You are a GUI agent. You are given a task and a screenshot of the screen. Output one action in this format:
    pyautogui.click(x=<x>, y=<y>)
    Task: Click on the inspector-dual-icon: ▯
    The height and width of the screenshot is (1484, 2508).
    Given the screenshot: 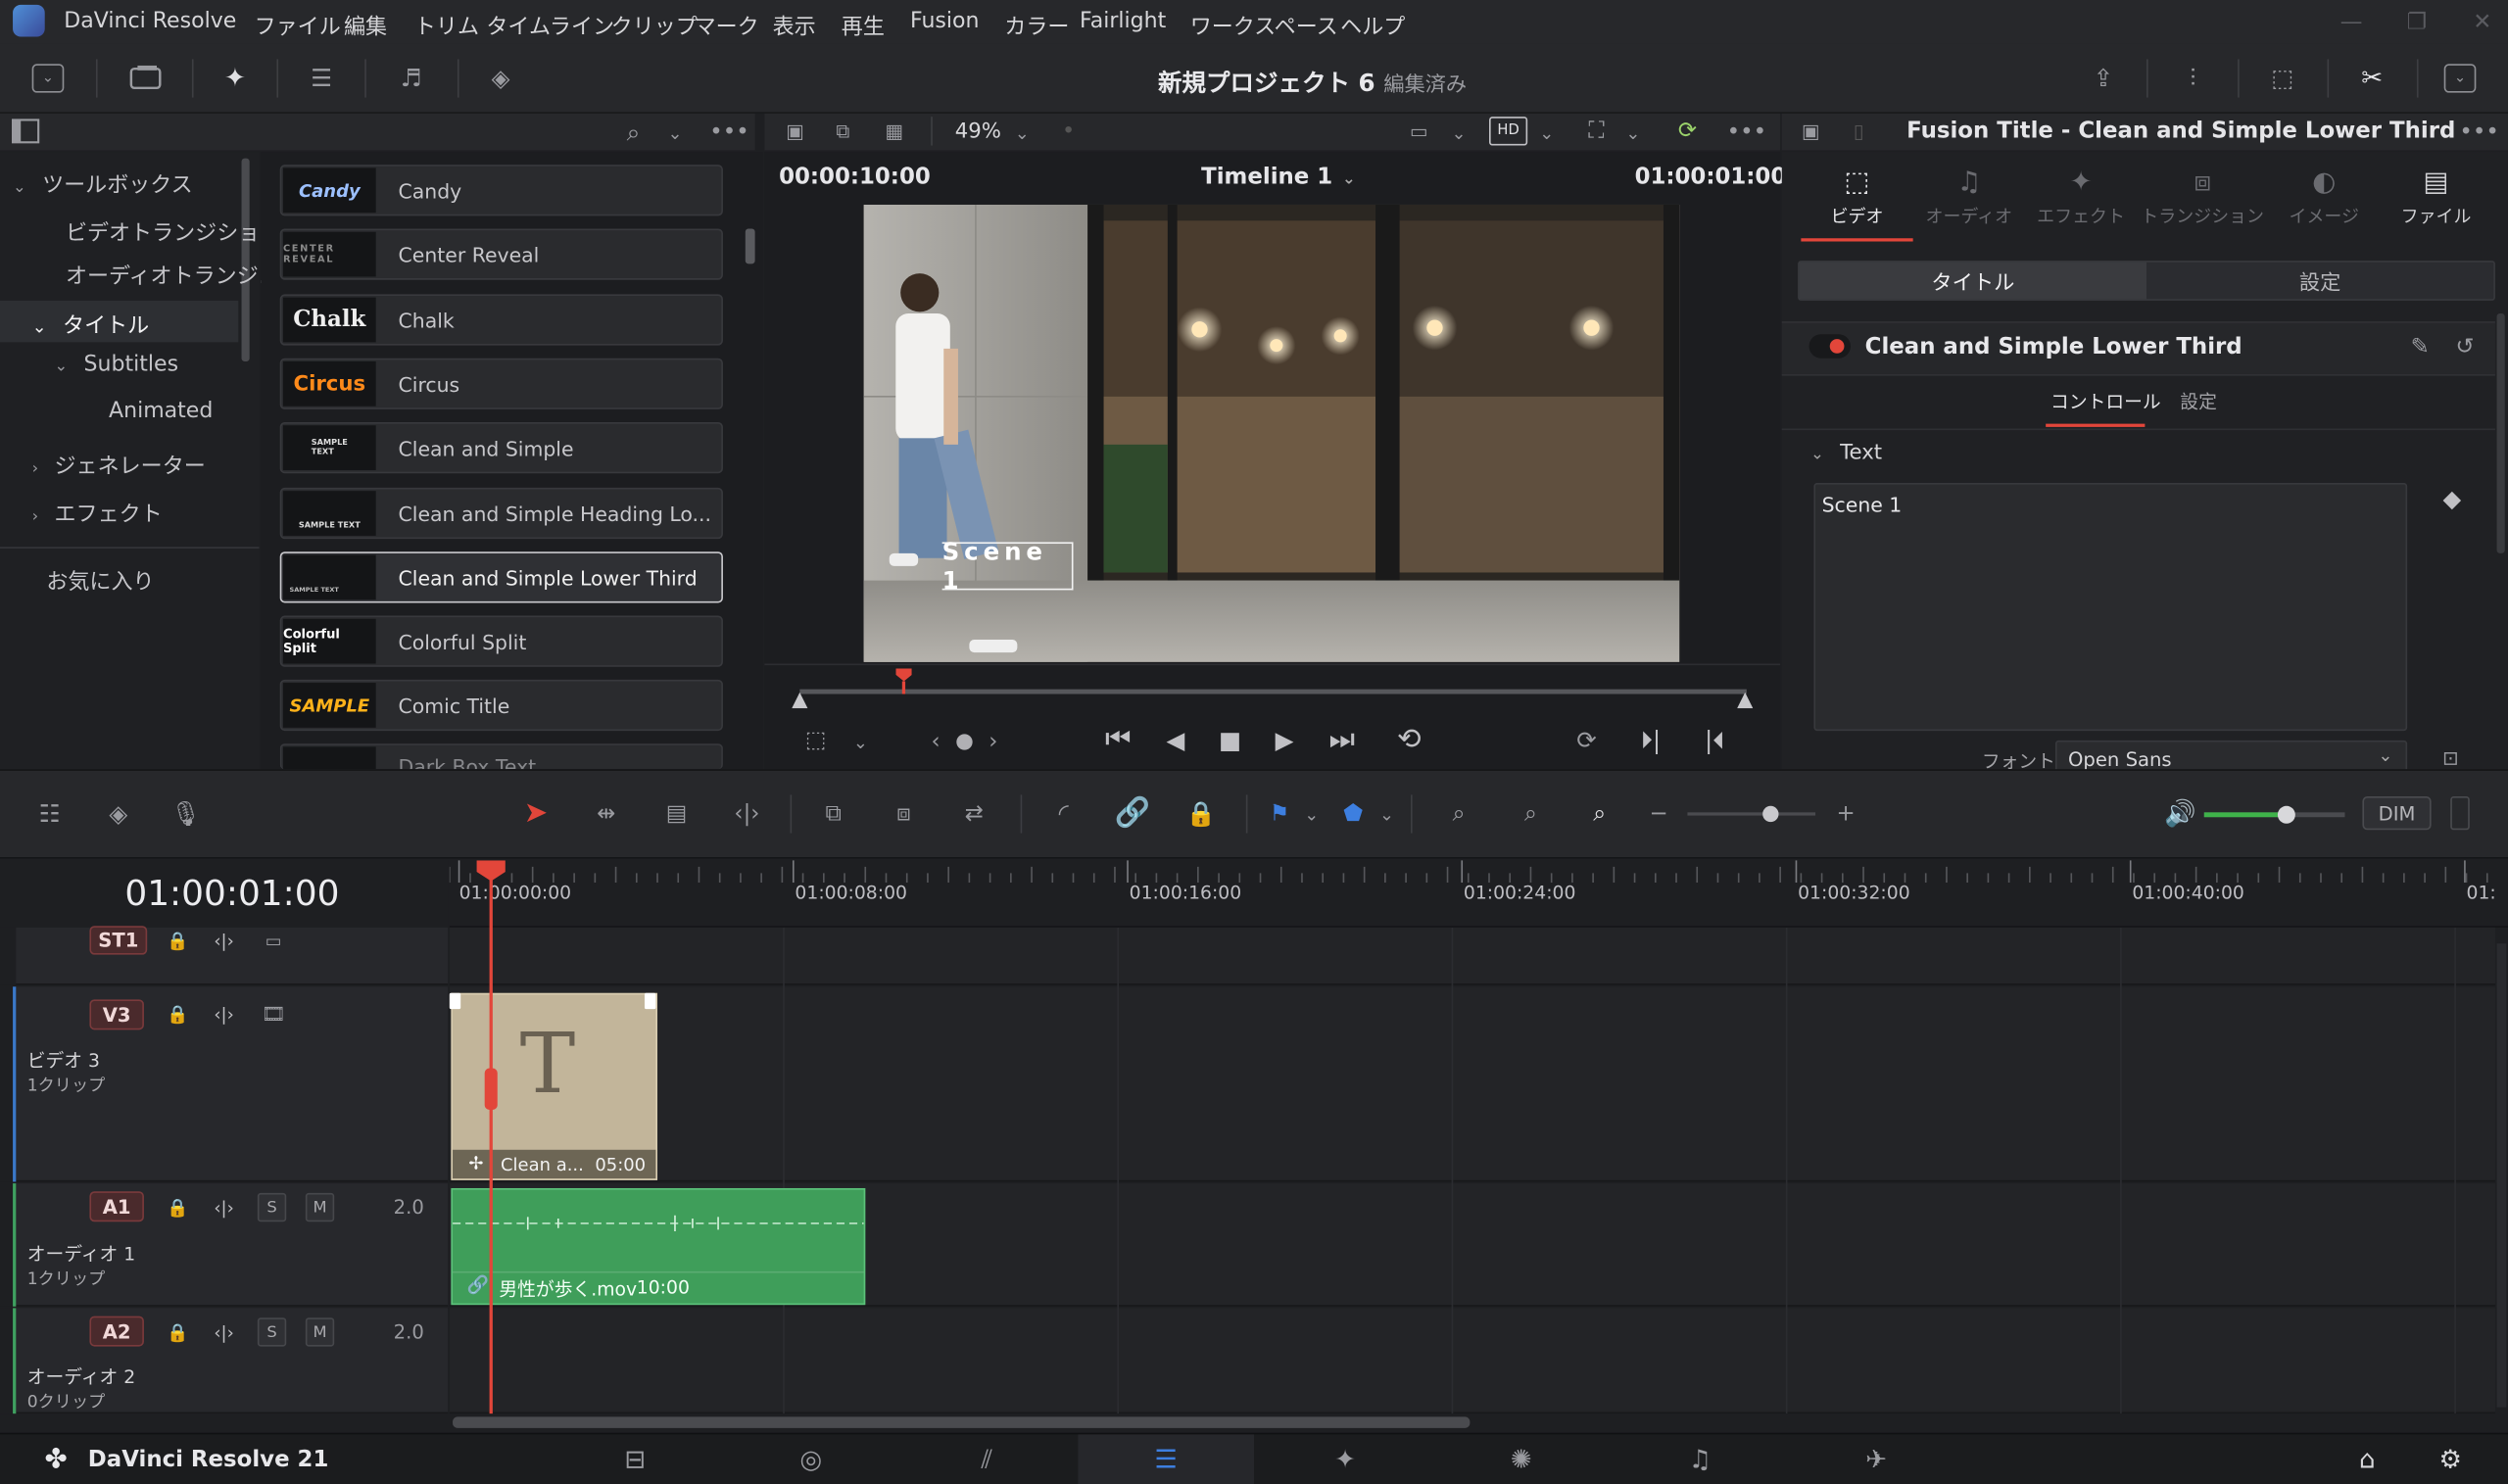 What is the action you would take?
    pyautogui.click(x=1859, y=131)
    